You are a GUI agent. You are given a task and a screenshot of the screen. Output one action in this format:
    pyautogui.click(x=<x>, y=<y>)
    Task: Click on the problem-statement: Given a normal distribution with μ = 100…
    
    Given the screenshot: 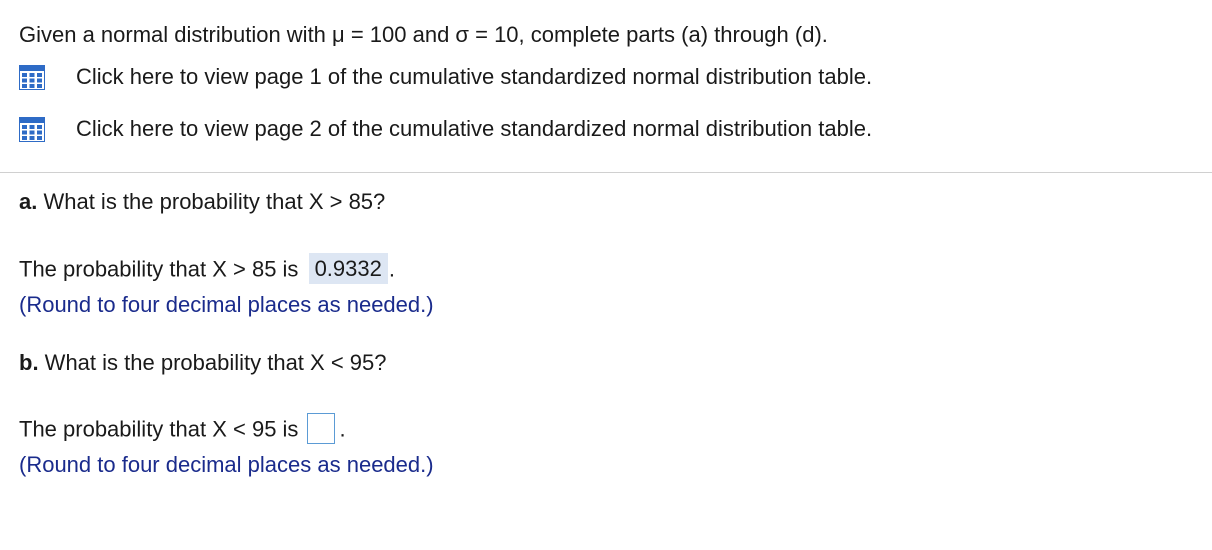 What is the action you would take?
    pyautogui.click(x=423, y=34)
    